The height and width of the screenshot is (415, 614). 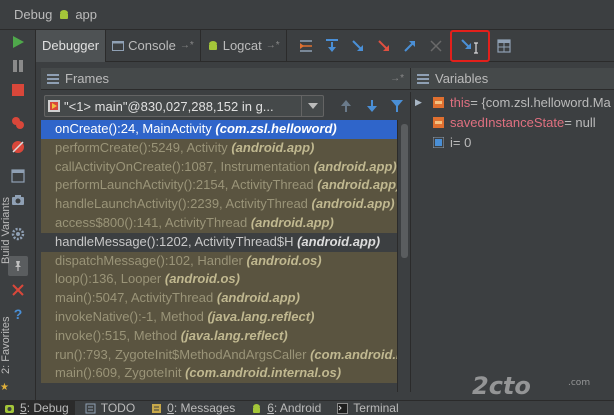 What do you see at coordinates (397, 106) in the screenshot?
I see `filter-frames-button` at bounding box center [397, 106].